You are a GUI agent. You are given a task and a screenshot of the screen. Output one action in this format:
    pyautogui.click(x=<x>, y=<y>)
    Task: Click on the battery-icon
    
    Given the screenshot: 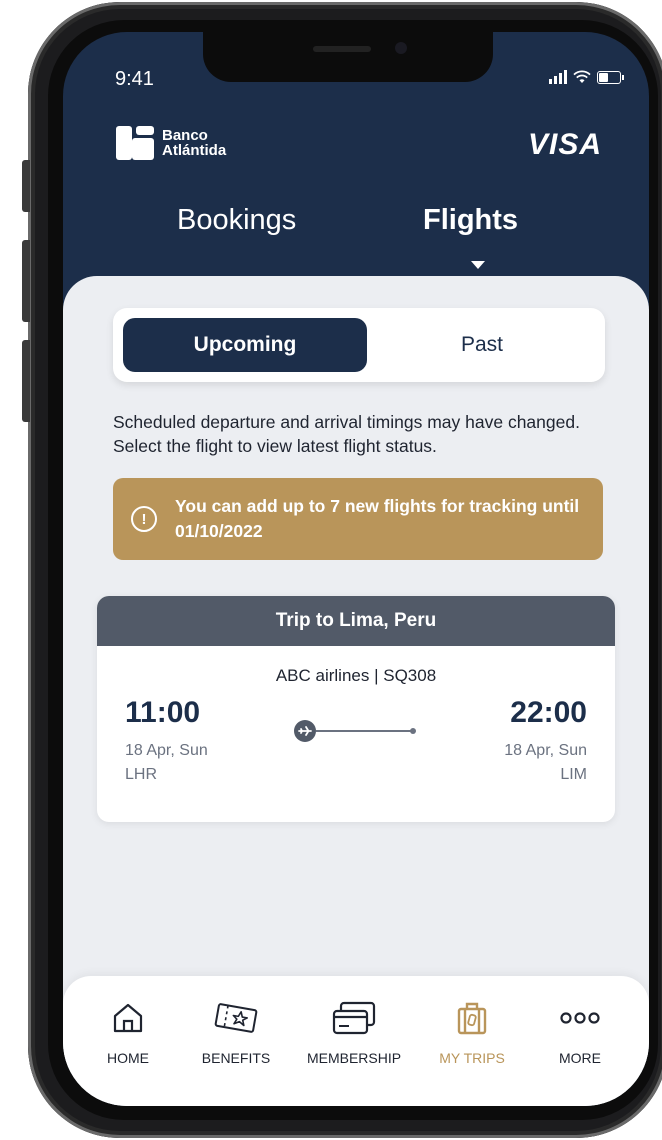 What is the action you would take?
    pyautogui.click(x=610, y=77)
    